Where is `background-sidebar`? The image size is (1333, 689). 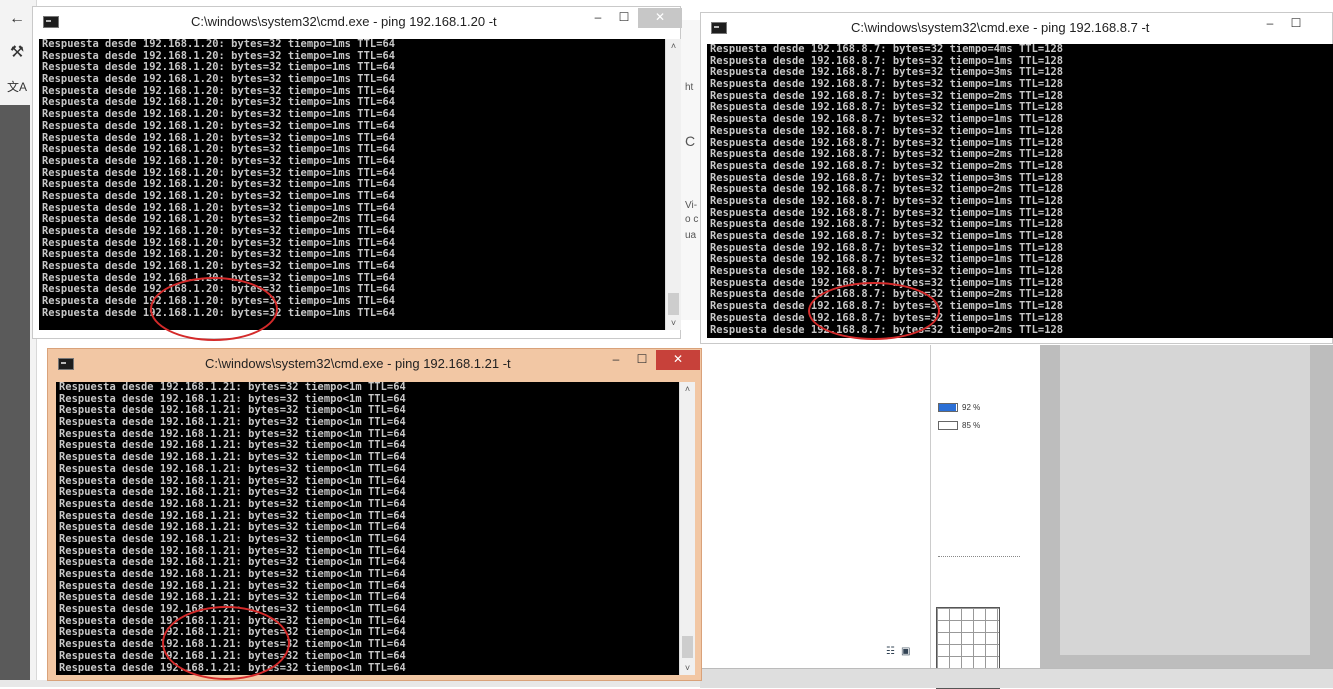
background-sidebar is located at coordinates (15, 396).